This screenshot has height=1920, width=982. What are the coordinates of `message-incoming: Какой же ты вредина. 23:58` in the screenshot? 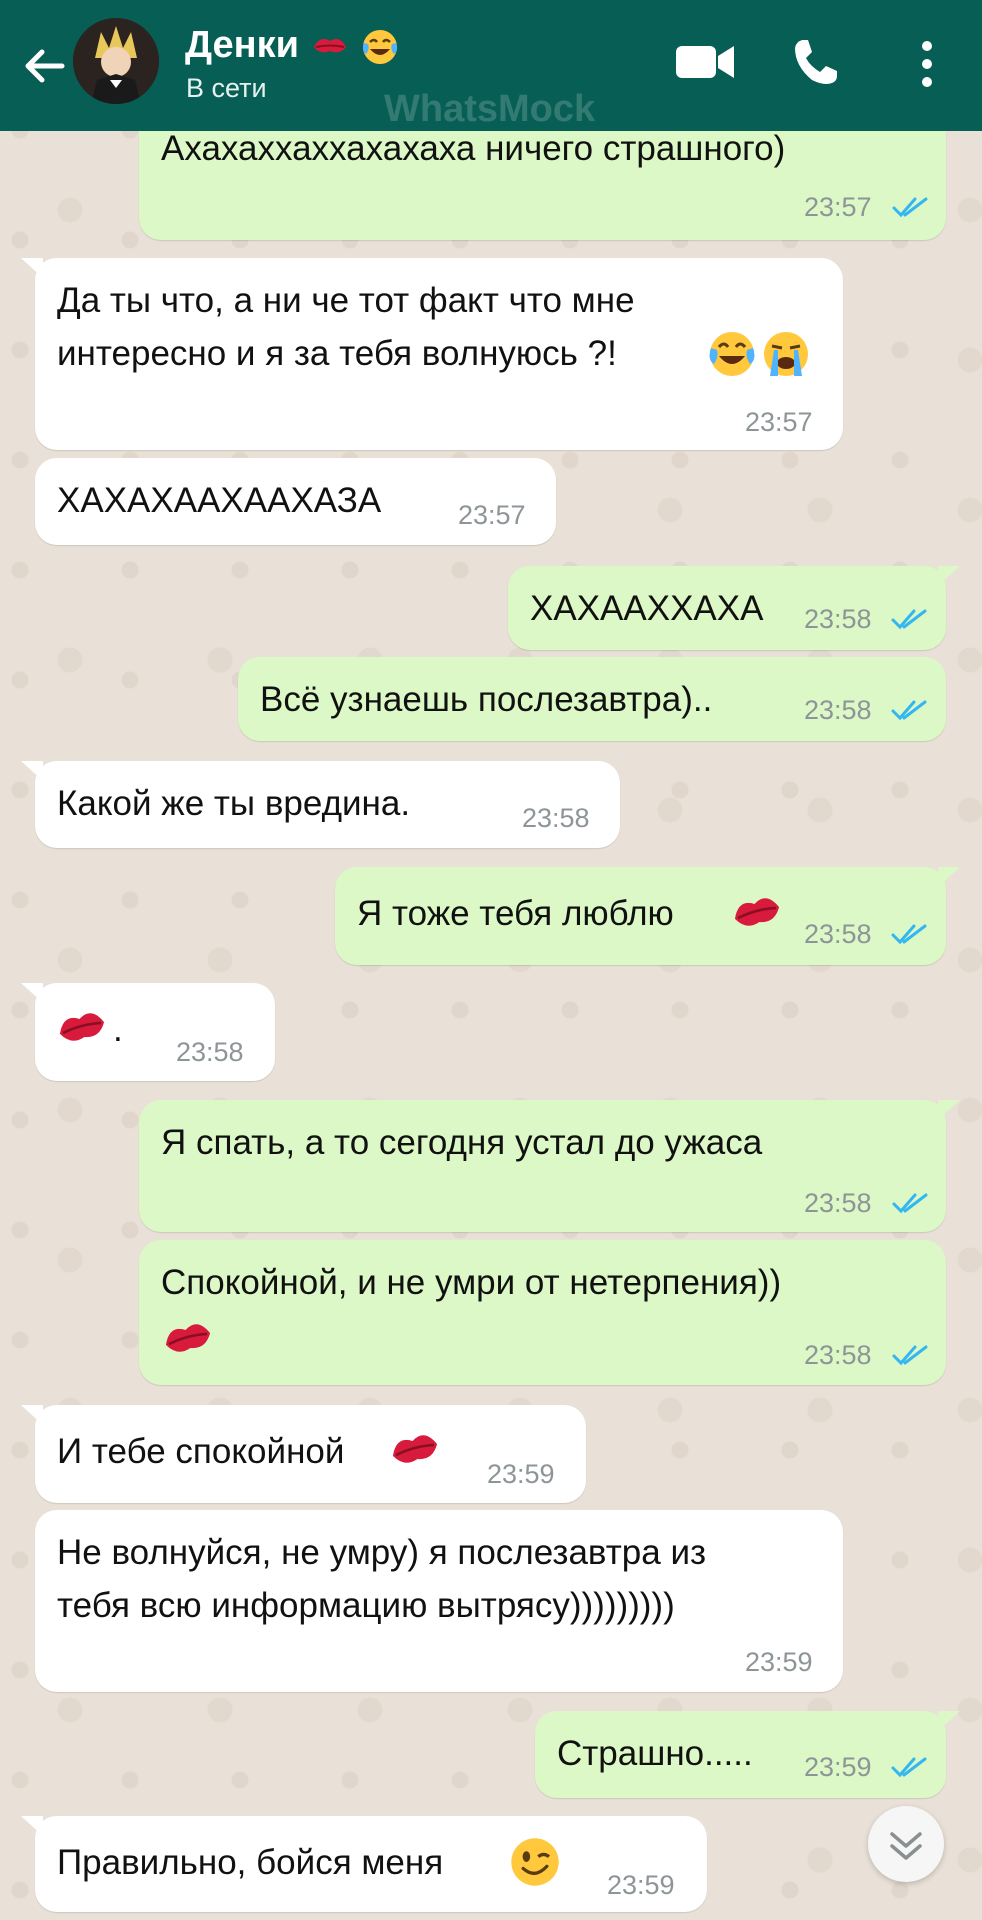 It's located at (320, 804).